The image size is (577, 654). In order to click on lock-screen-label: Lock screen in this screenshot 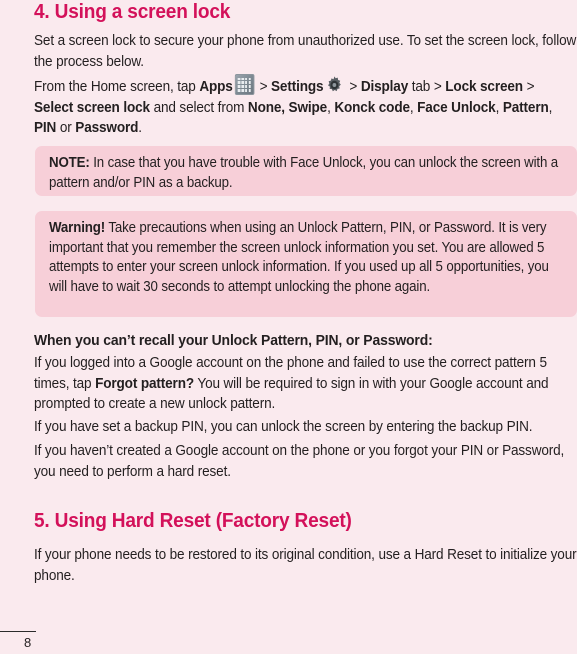, I will do `click(484, 87)`.